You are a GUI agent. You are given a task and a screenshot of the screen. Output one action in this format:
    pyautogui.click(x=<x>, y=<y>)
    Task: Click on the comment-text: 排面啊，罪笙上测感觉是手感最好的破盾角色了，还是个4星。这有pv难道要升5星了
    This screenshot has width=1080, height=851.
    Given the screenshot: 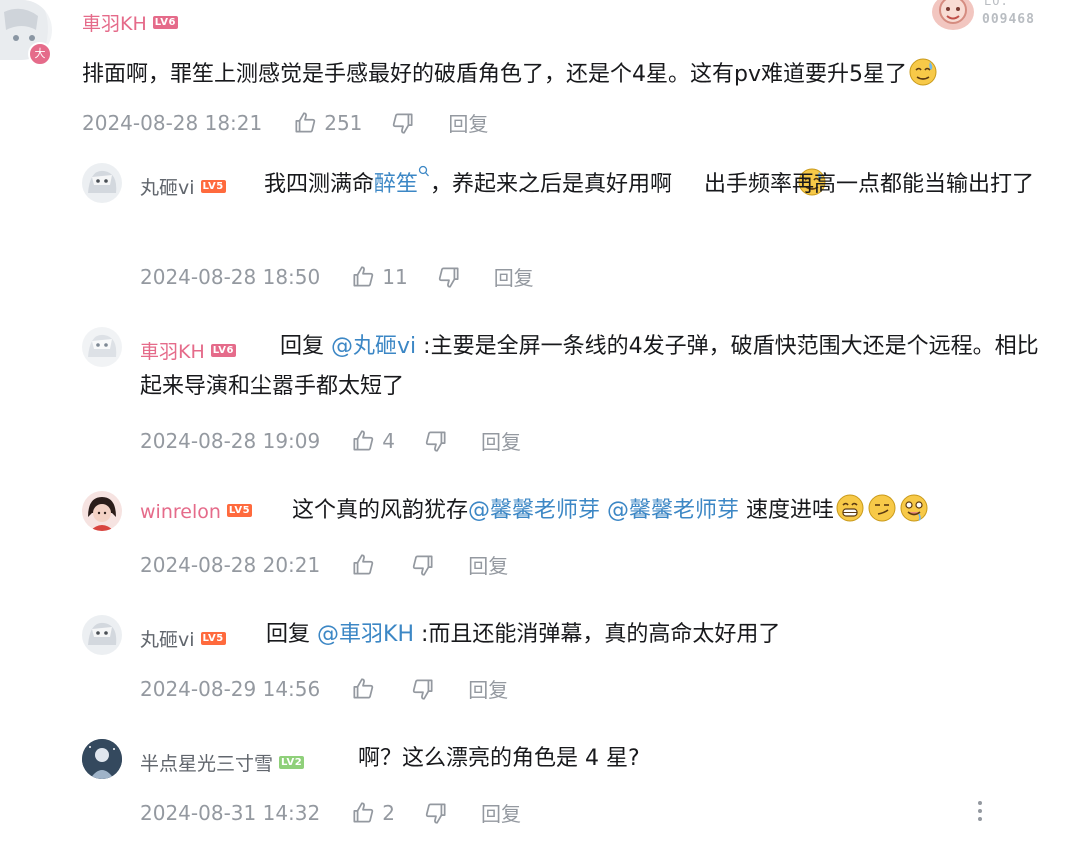 What is the action you would take?
    pyautogui.click(x=577, y=75)
    